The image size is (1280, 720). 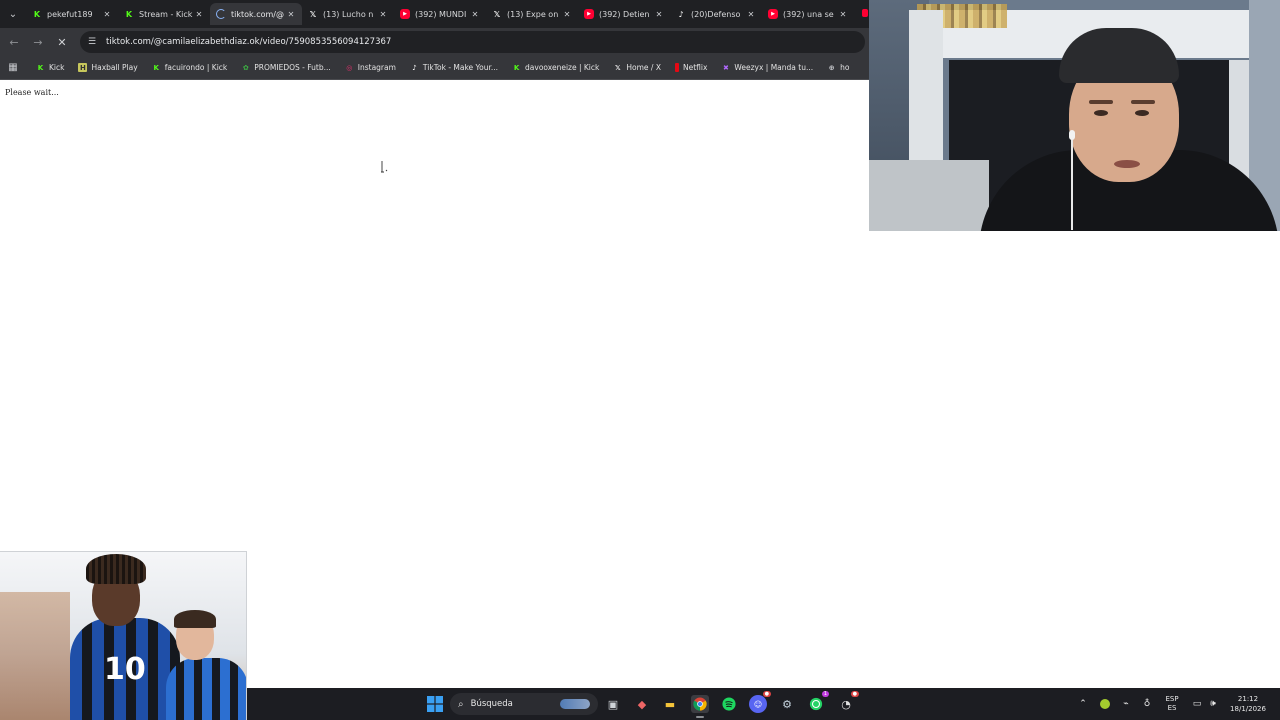 I want to click on spotify-logo-icon, so click(x=729, y=704).